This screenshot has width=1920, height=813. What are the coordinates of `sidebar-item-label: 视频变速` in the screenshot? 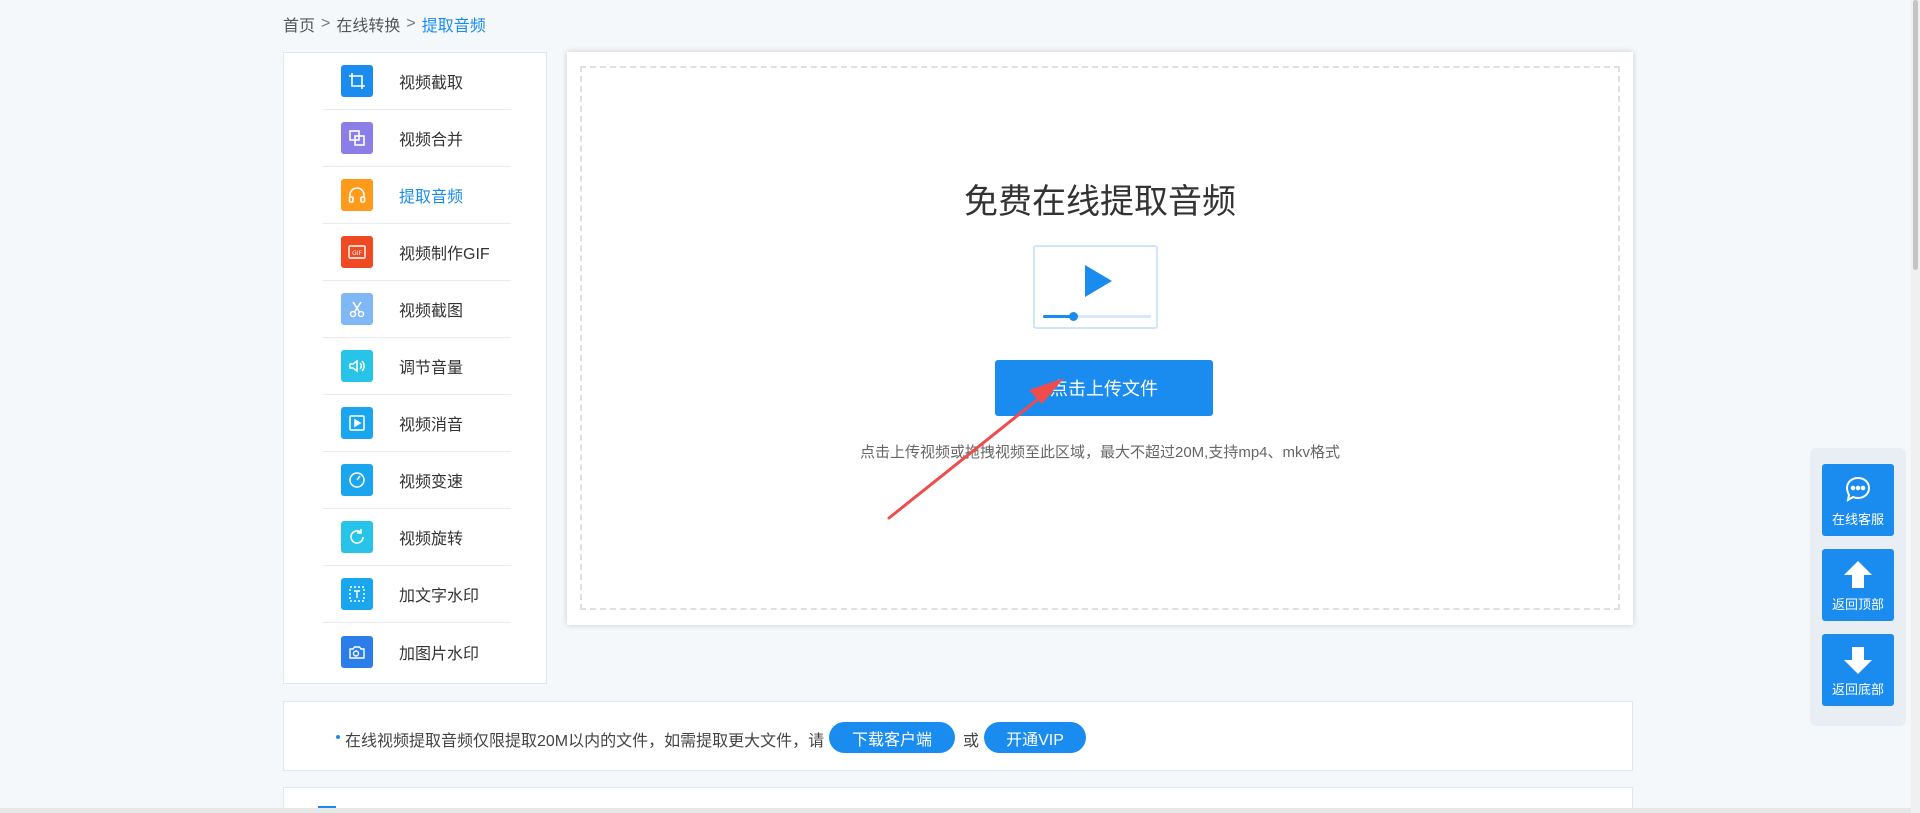 It's located at (431, 482).